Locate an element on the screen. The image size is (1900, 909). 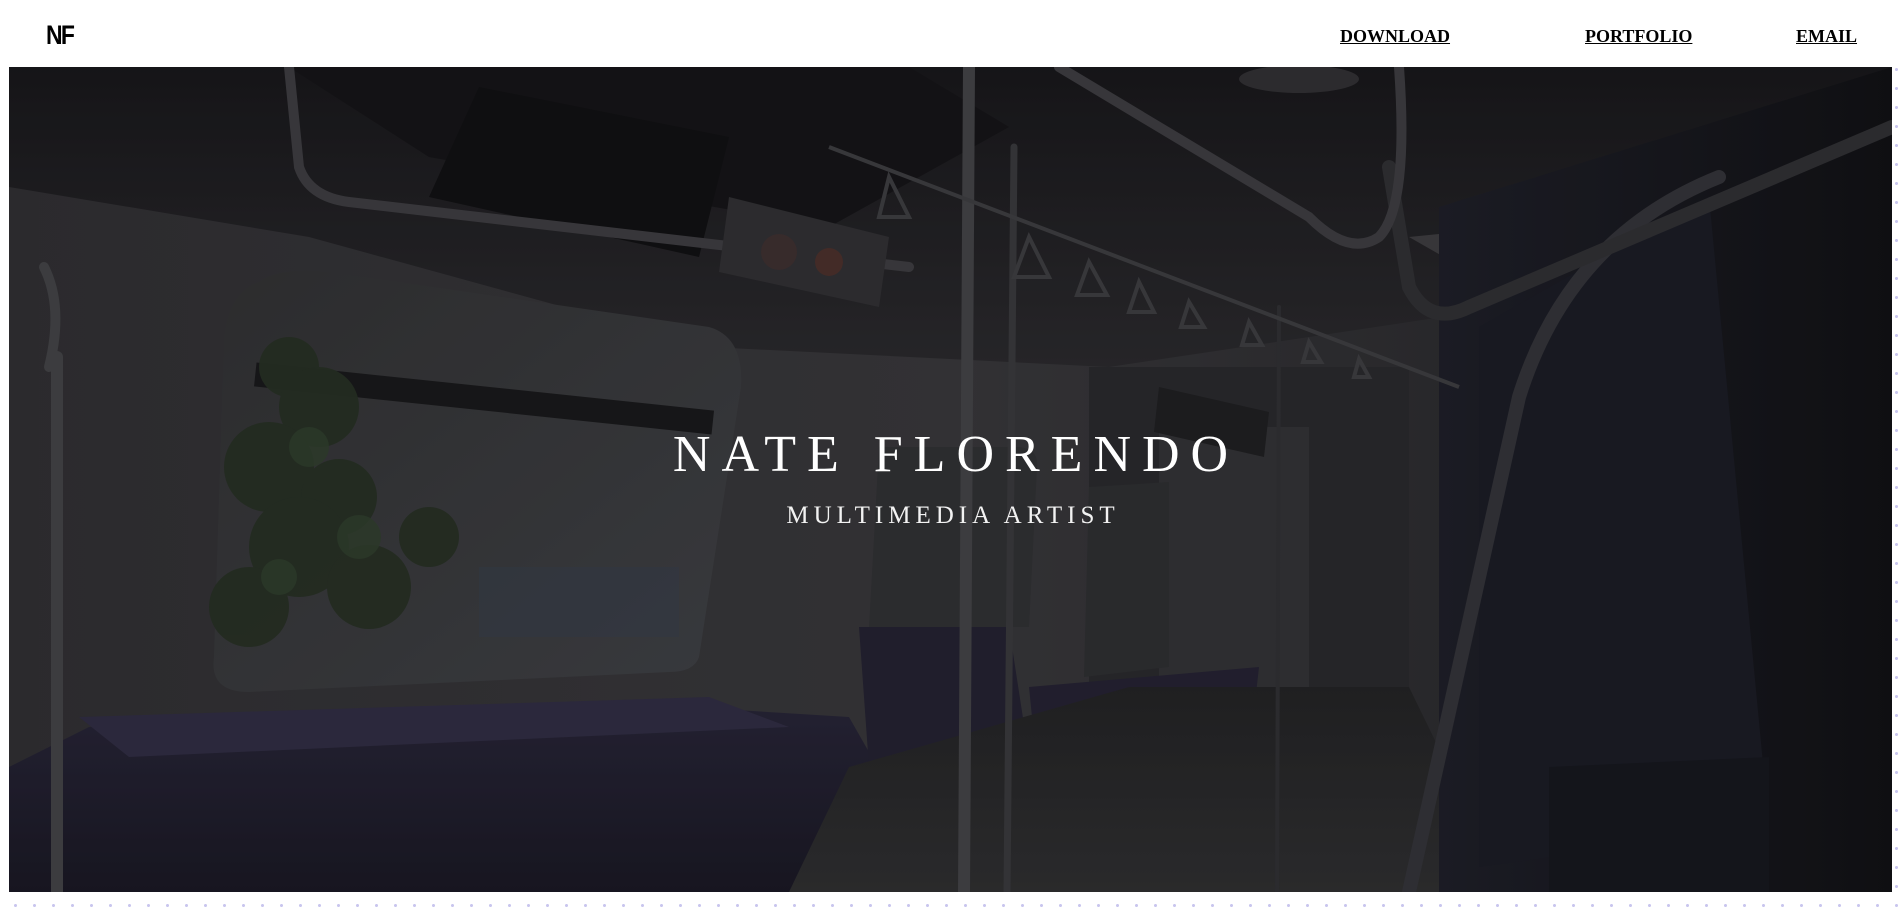
top-navbar: NF DOWNLOAD PORTFOLIO EMAIL is located at coordinates (950, 33).